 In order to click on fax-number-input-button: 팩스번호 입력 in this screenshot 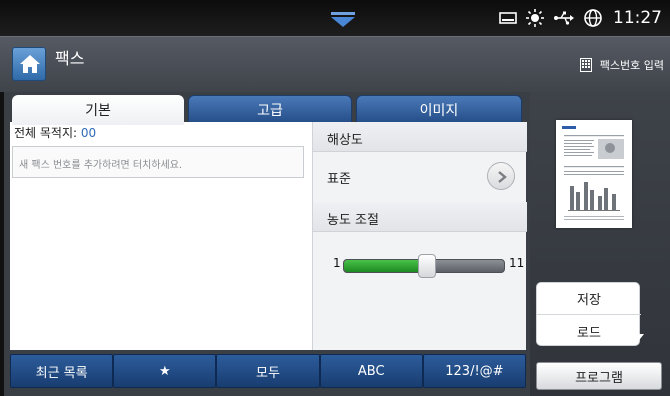, I will do `click(621, 65)`.